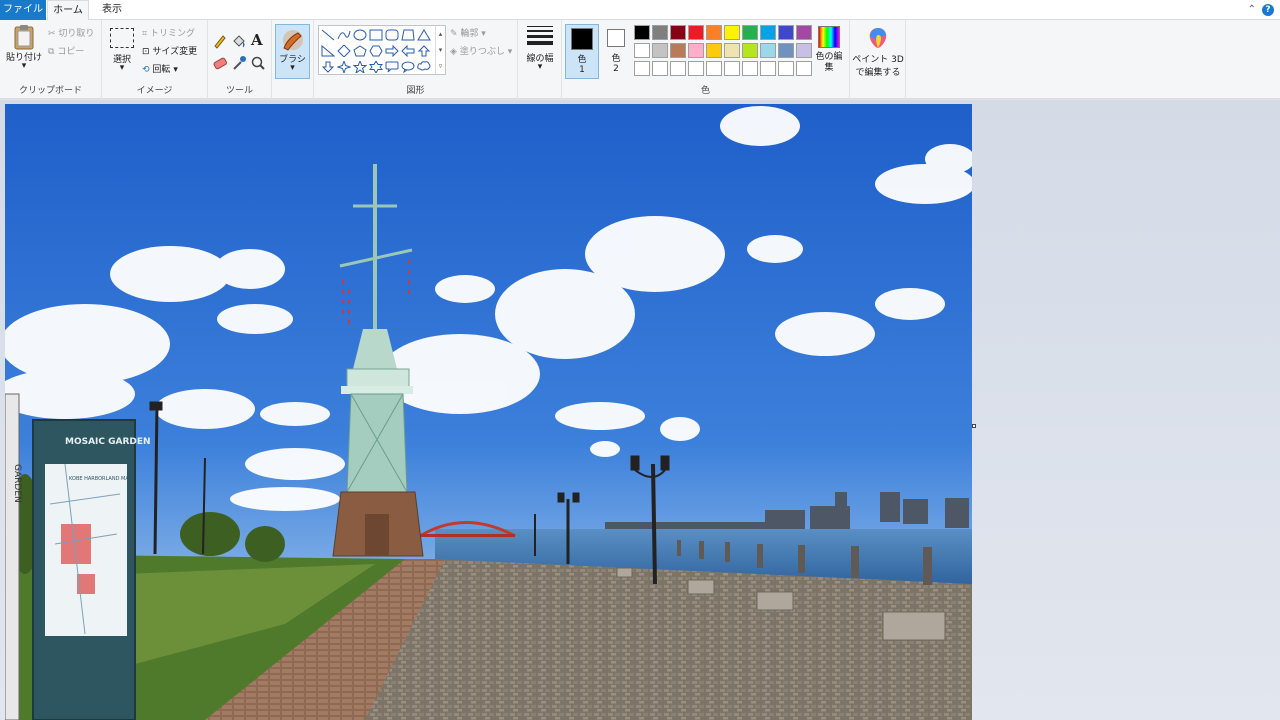 The width and height of the screenshot is (1280, 720). Describe the element at coordinates (292, 51) in the screenshot. I see `brushes-button: ブラシ ▾` at that location.